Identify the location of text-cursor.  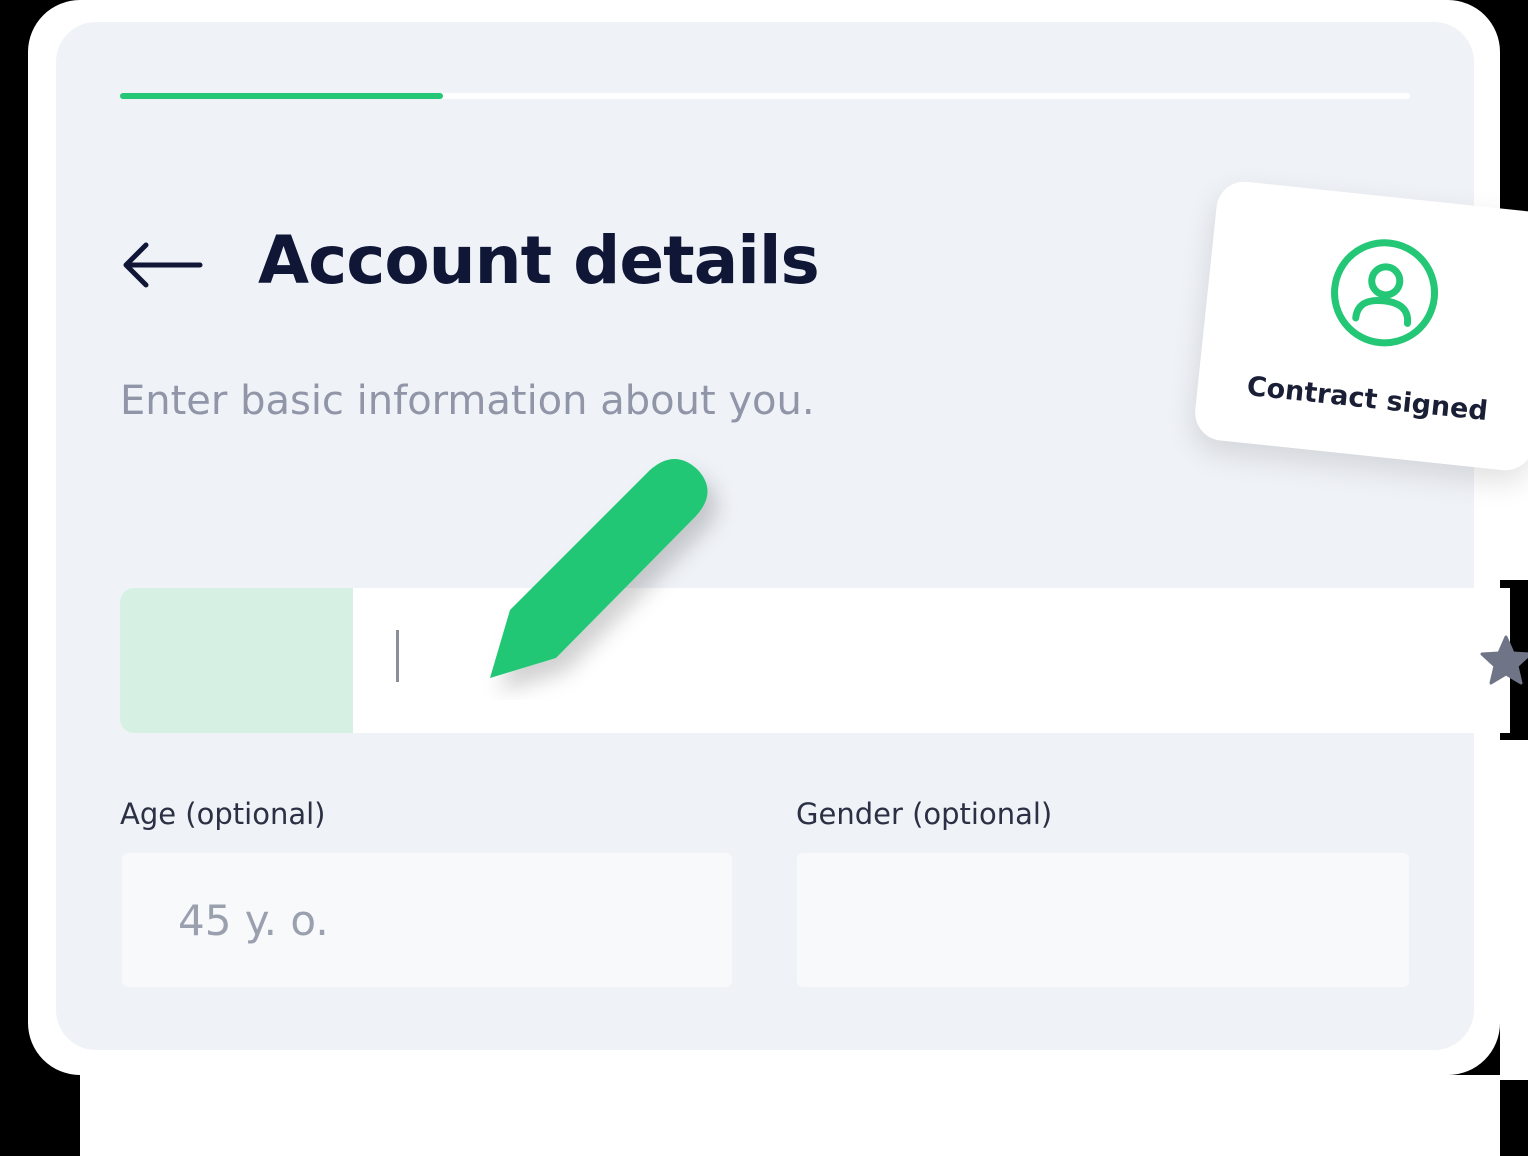
(397, 656).